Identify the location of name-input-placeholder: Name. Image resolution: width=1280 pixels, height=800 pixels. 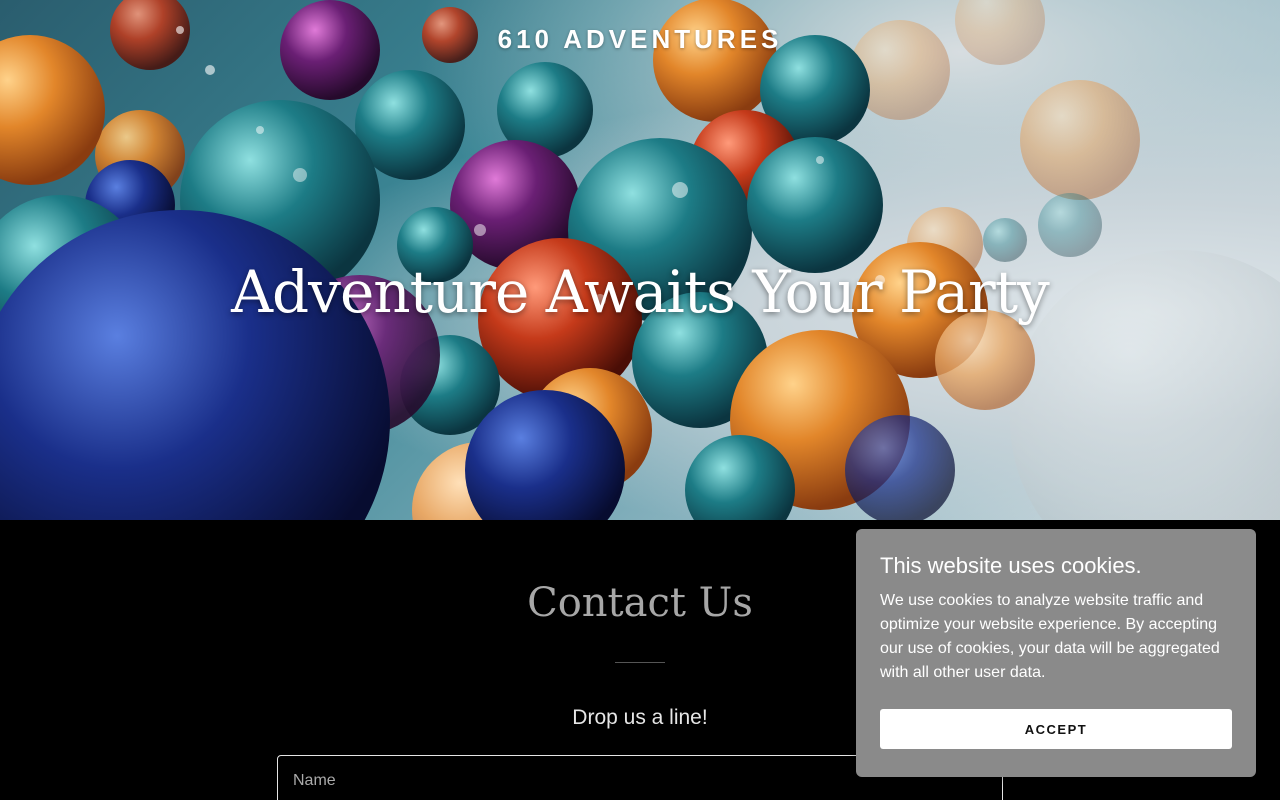
(314, 780).